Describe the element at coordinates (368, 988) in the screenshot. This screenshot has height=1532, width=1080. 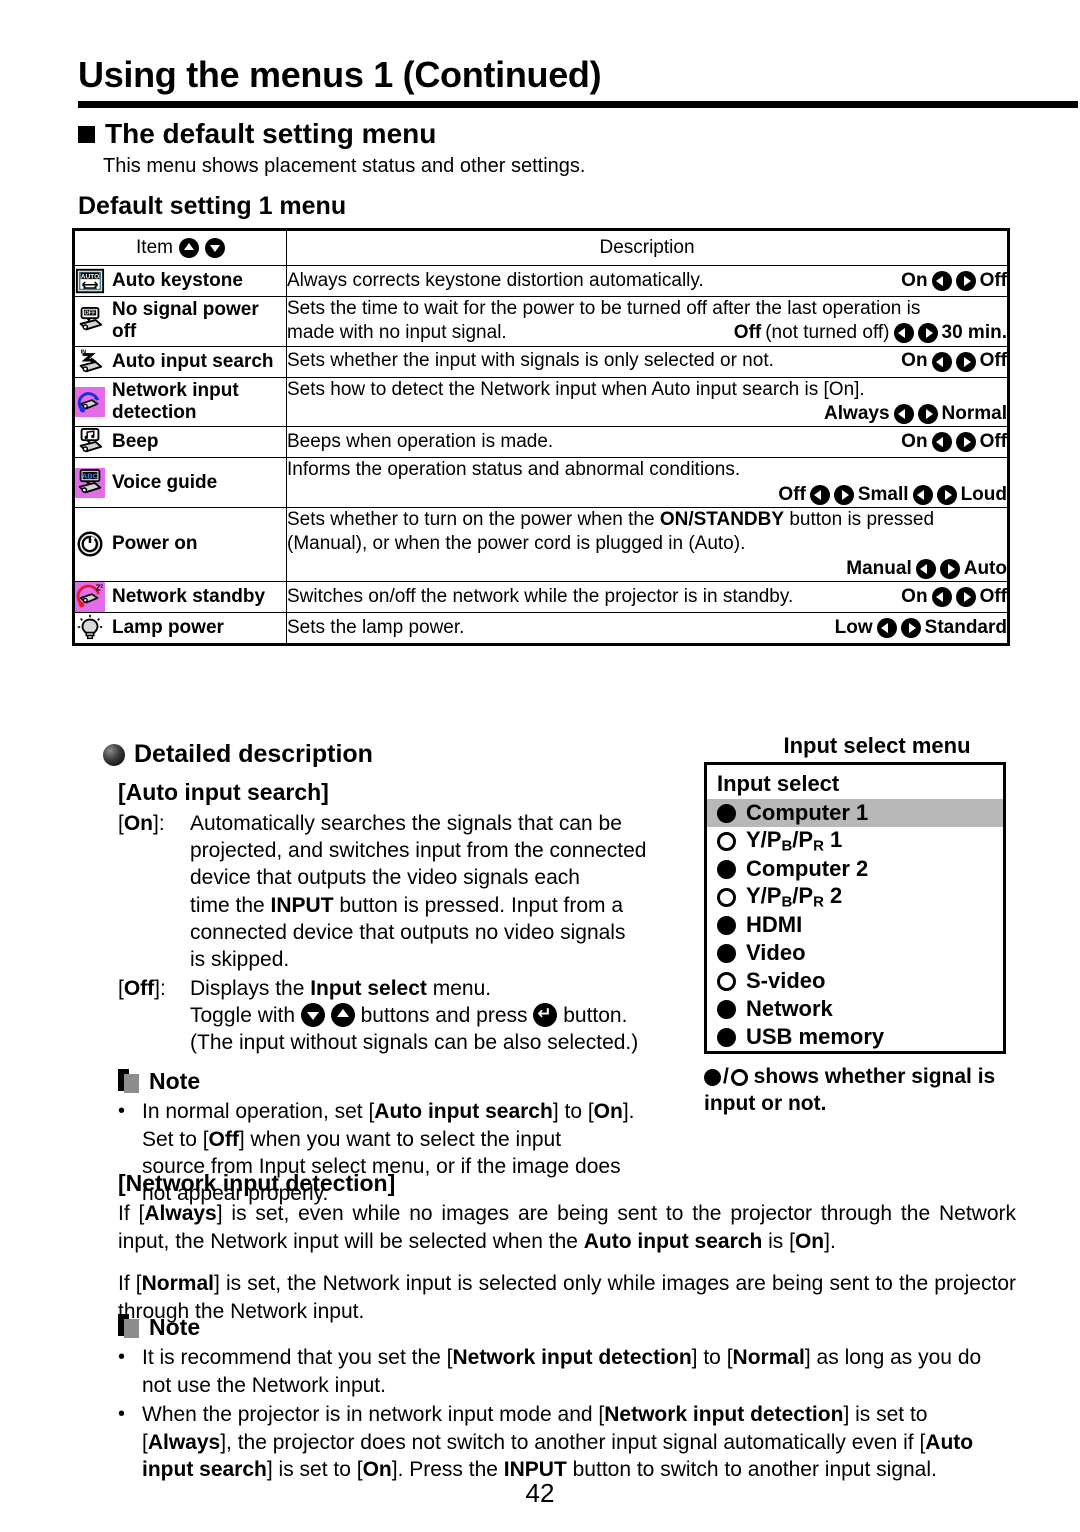
I see `input-select-keyword: Input select` at that location.